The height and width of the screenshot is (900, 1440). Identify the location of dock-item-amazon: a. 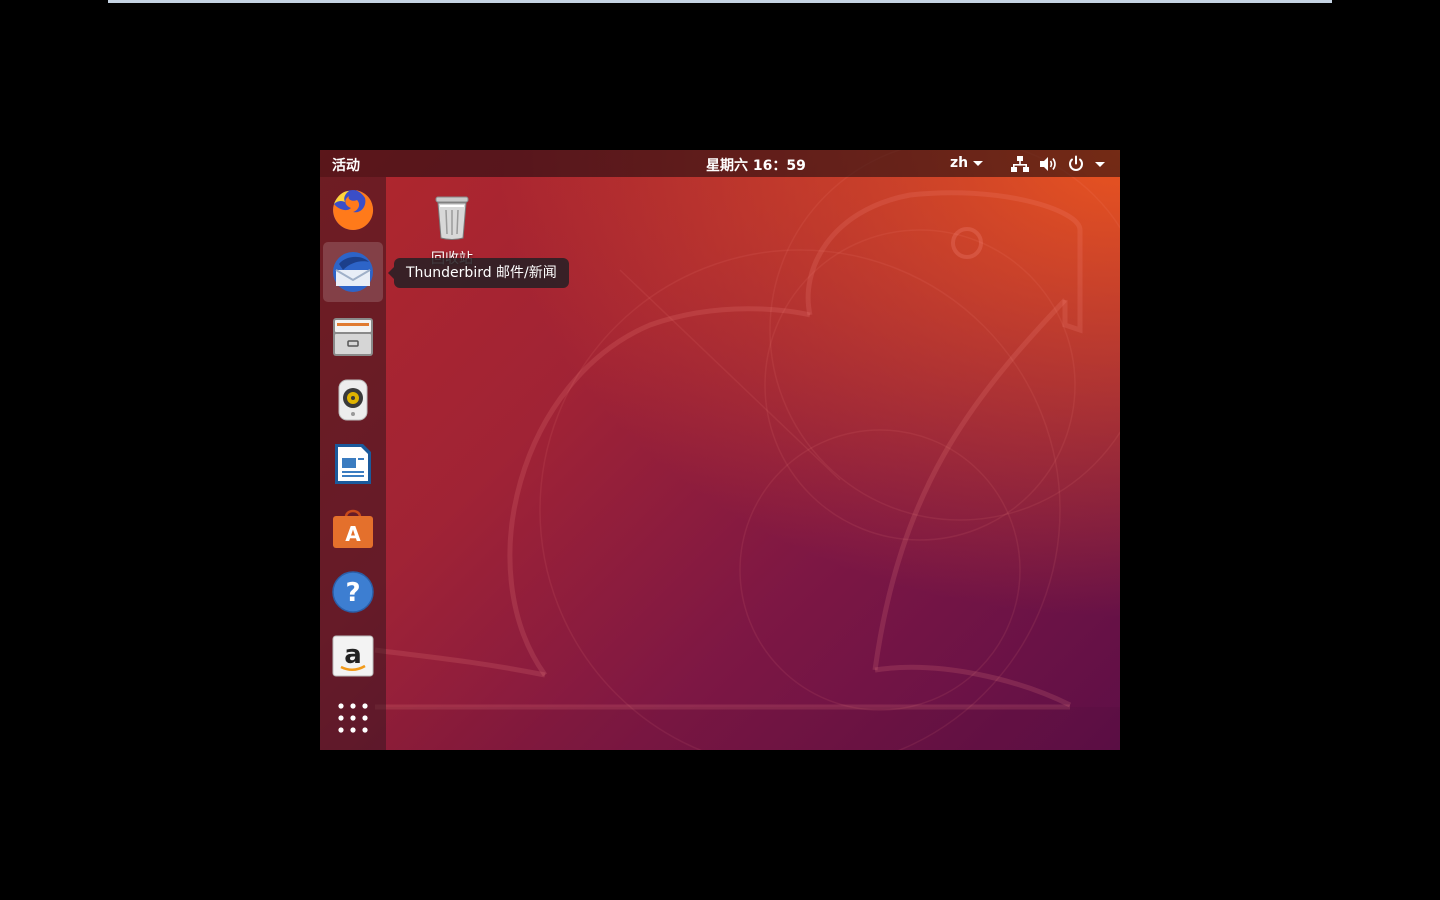
(353, 656).